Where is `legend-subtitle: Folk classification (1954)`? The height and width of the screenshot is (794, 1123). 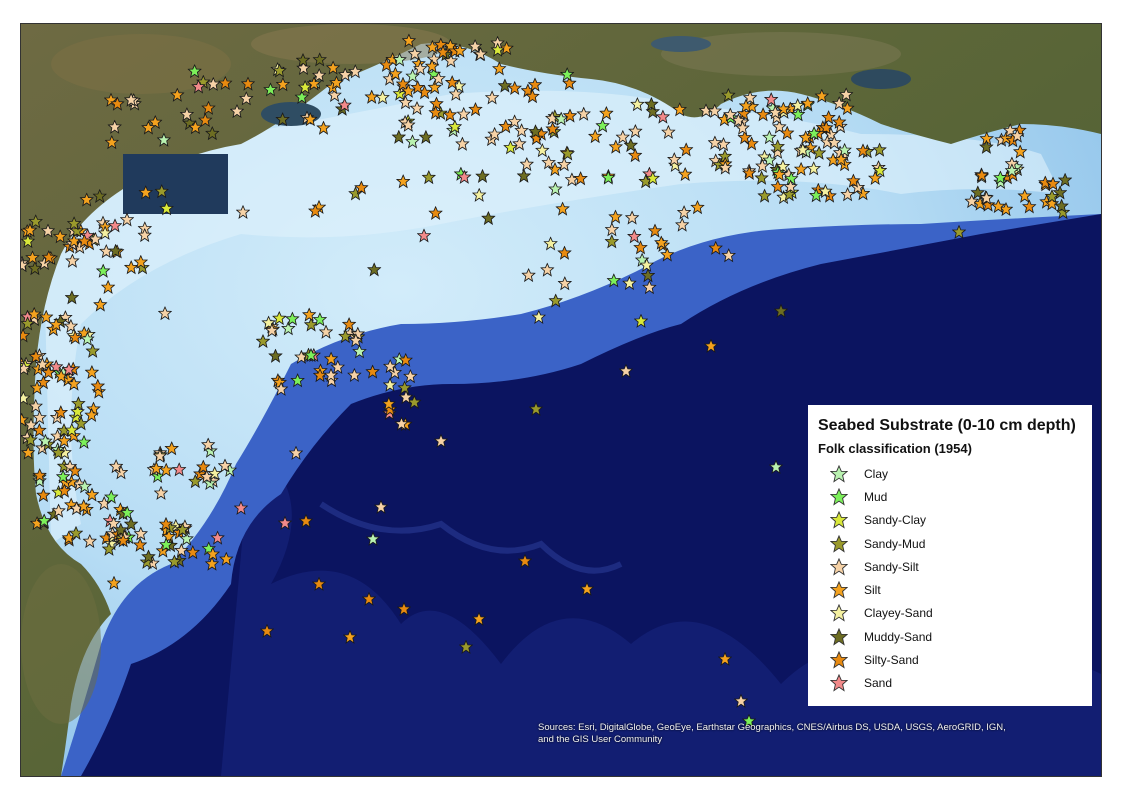 legend-subtitle: Folk classification (1954) is located at coordinates (895, 448).